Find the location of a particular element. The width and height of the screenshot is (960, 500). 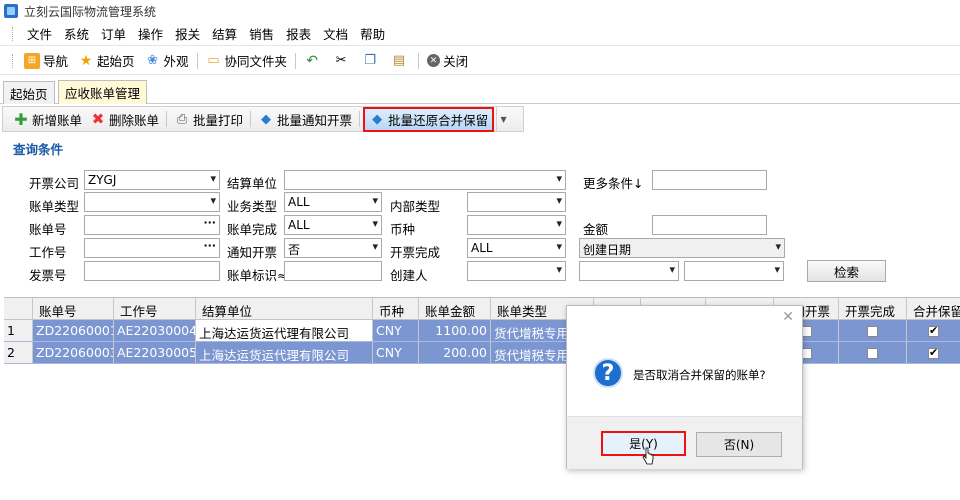

cut-button: ✂ is located at coordinates (342, 61).